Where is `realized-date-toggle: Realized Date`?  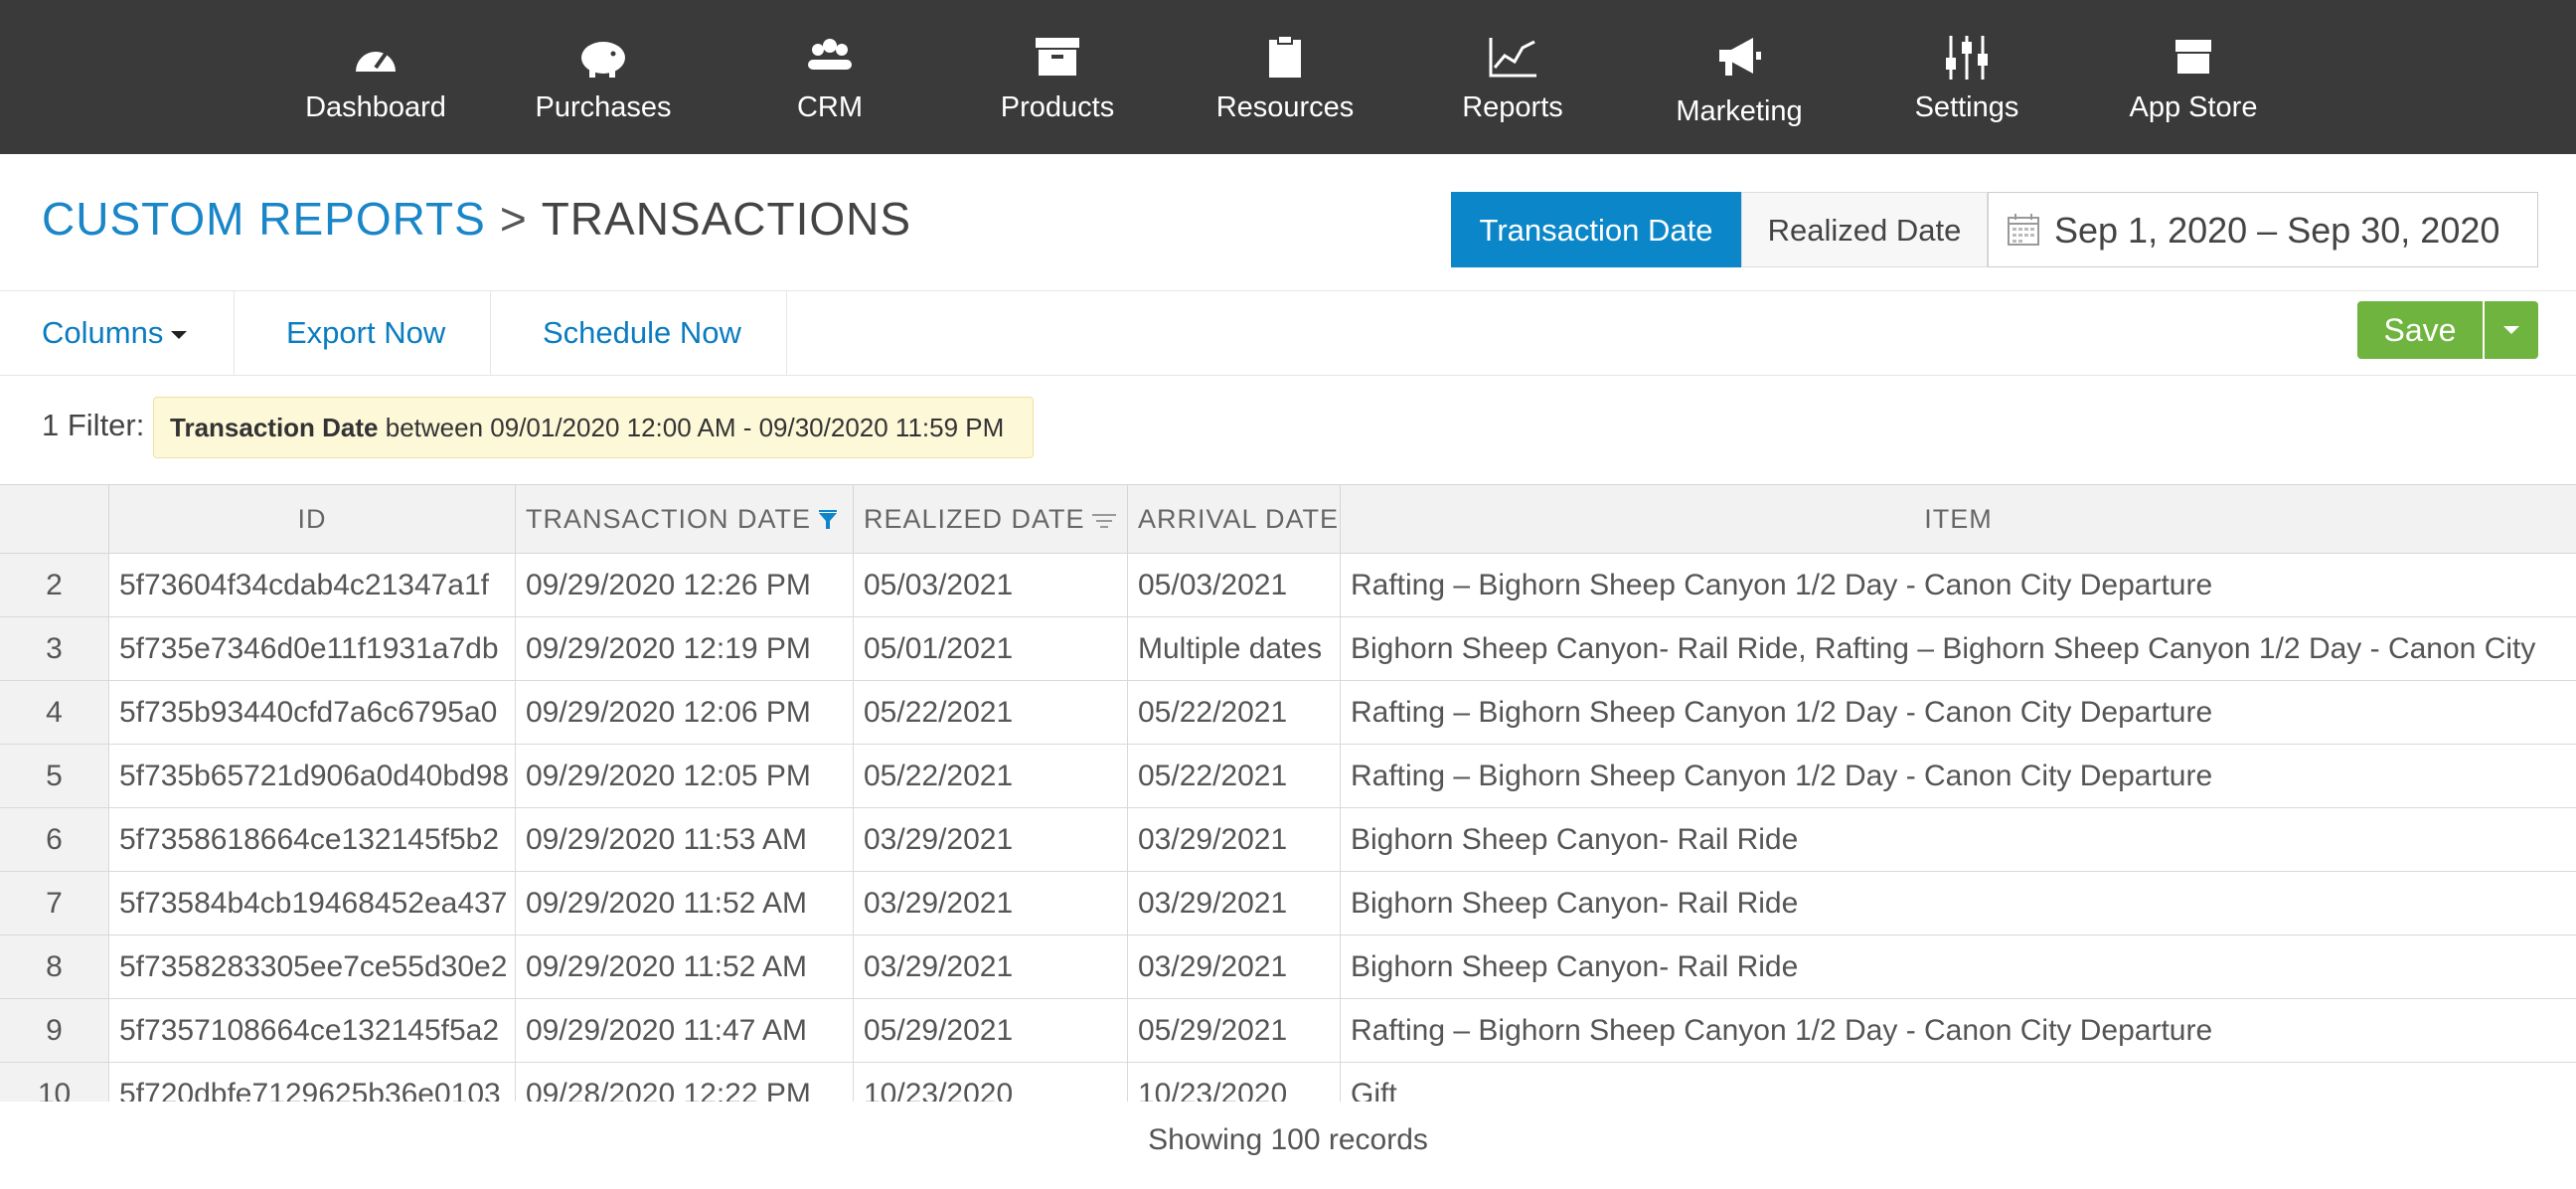
realized-date-toggle: Realized Date is located at coordinates (1864, 229).